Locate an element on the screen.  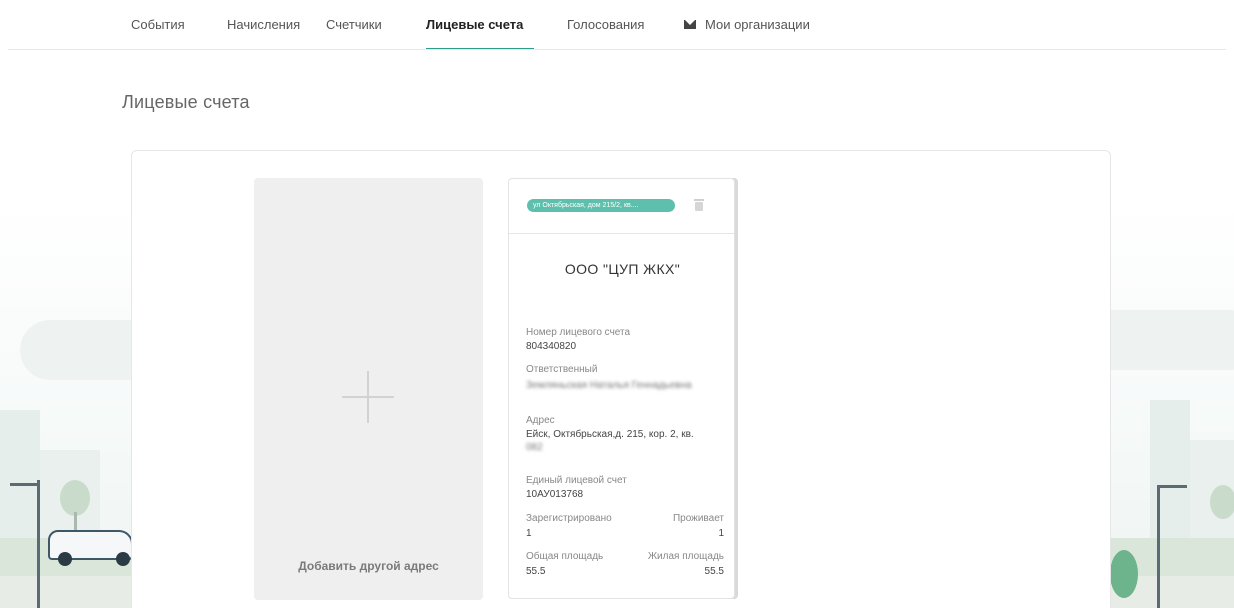
nav-tab-personal-accounts: Лицевые счета is located at coordinates (480, 25).